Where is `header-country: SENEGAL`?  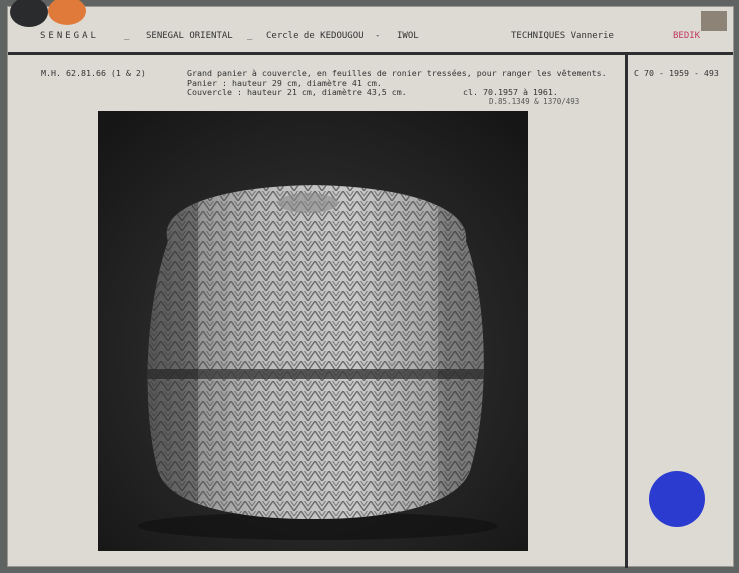
header-country: SENEGAL is located at coordinates (69, 36).